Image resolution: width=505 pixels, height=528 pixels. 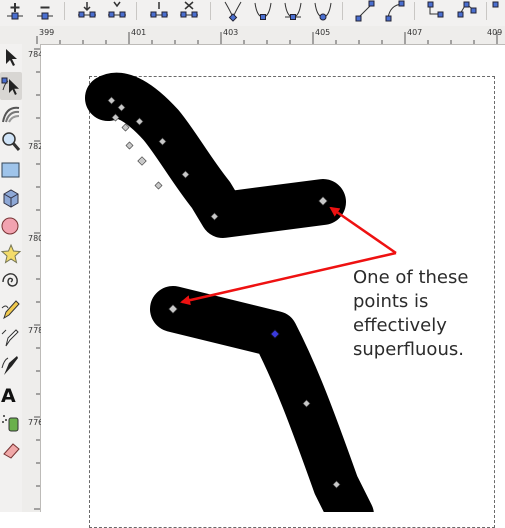 What do you see at coordinates (11, 114) in the screenshot?
I see `tweak-tool-icon` at bounding box center [11, 114].